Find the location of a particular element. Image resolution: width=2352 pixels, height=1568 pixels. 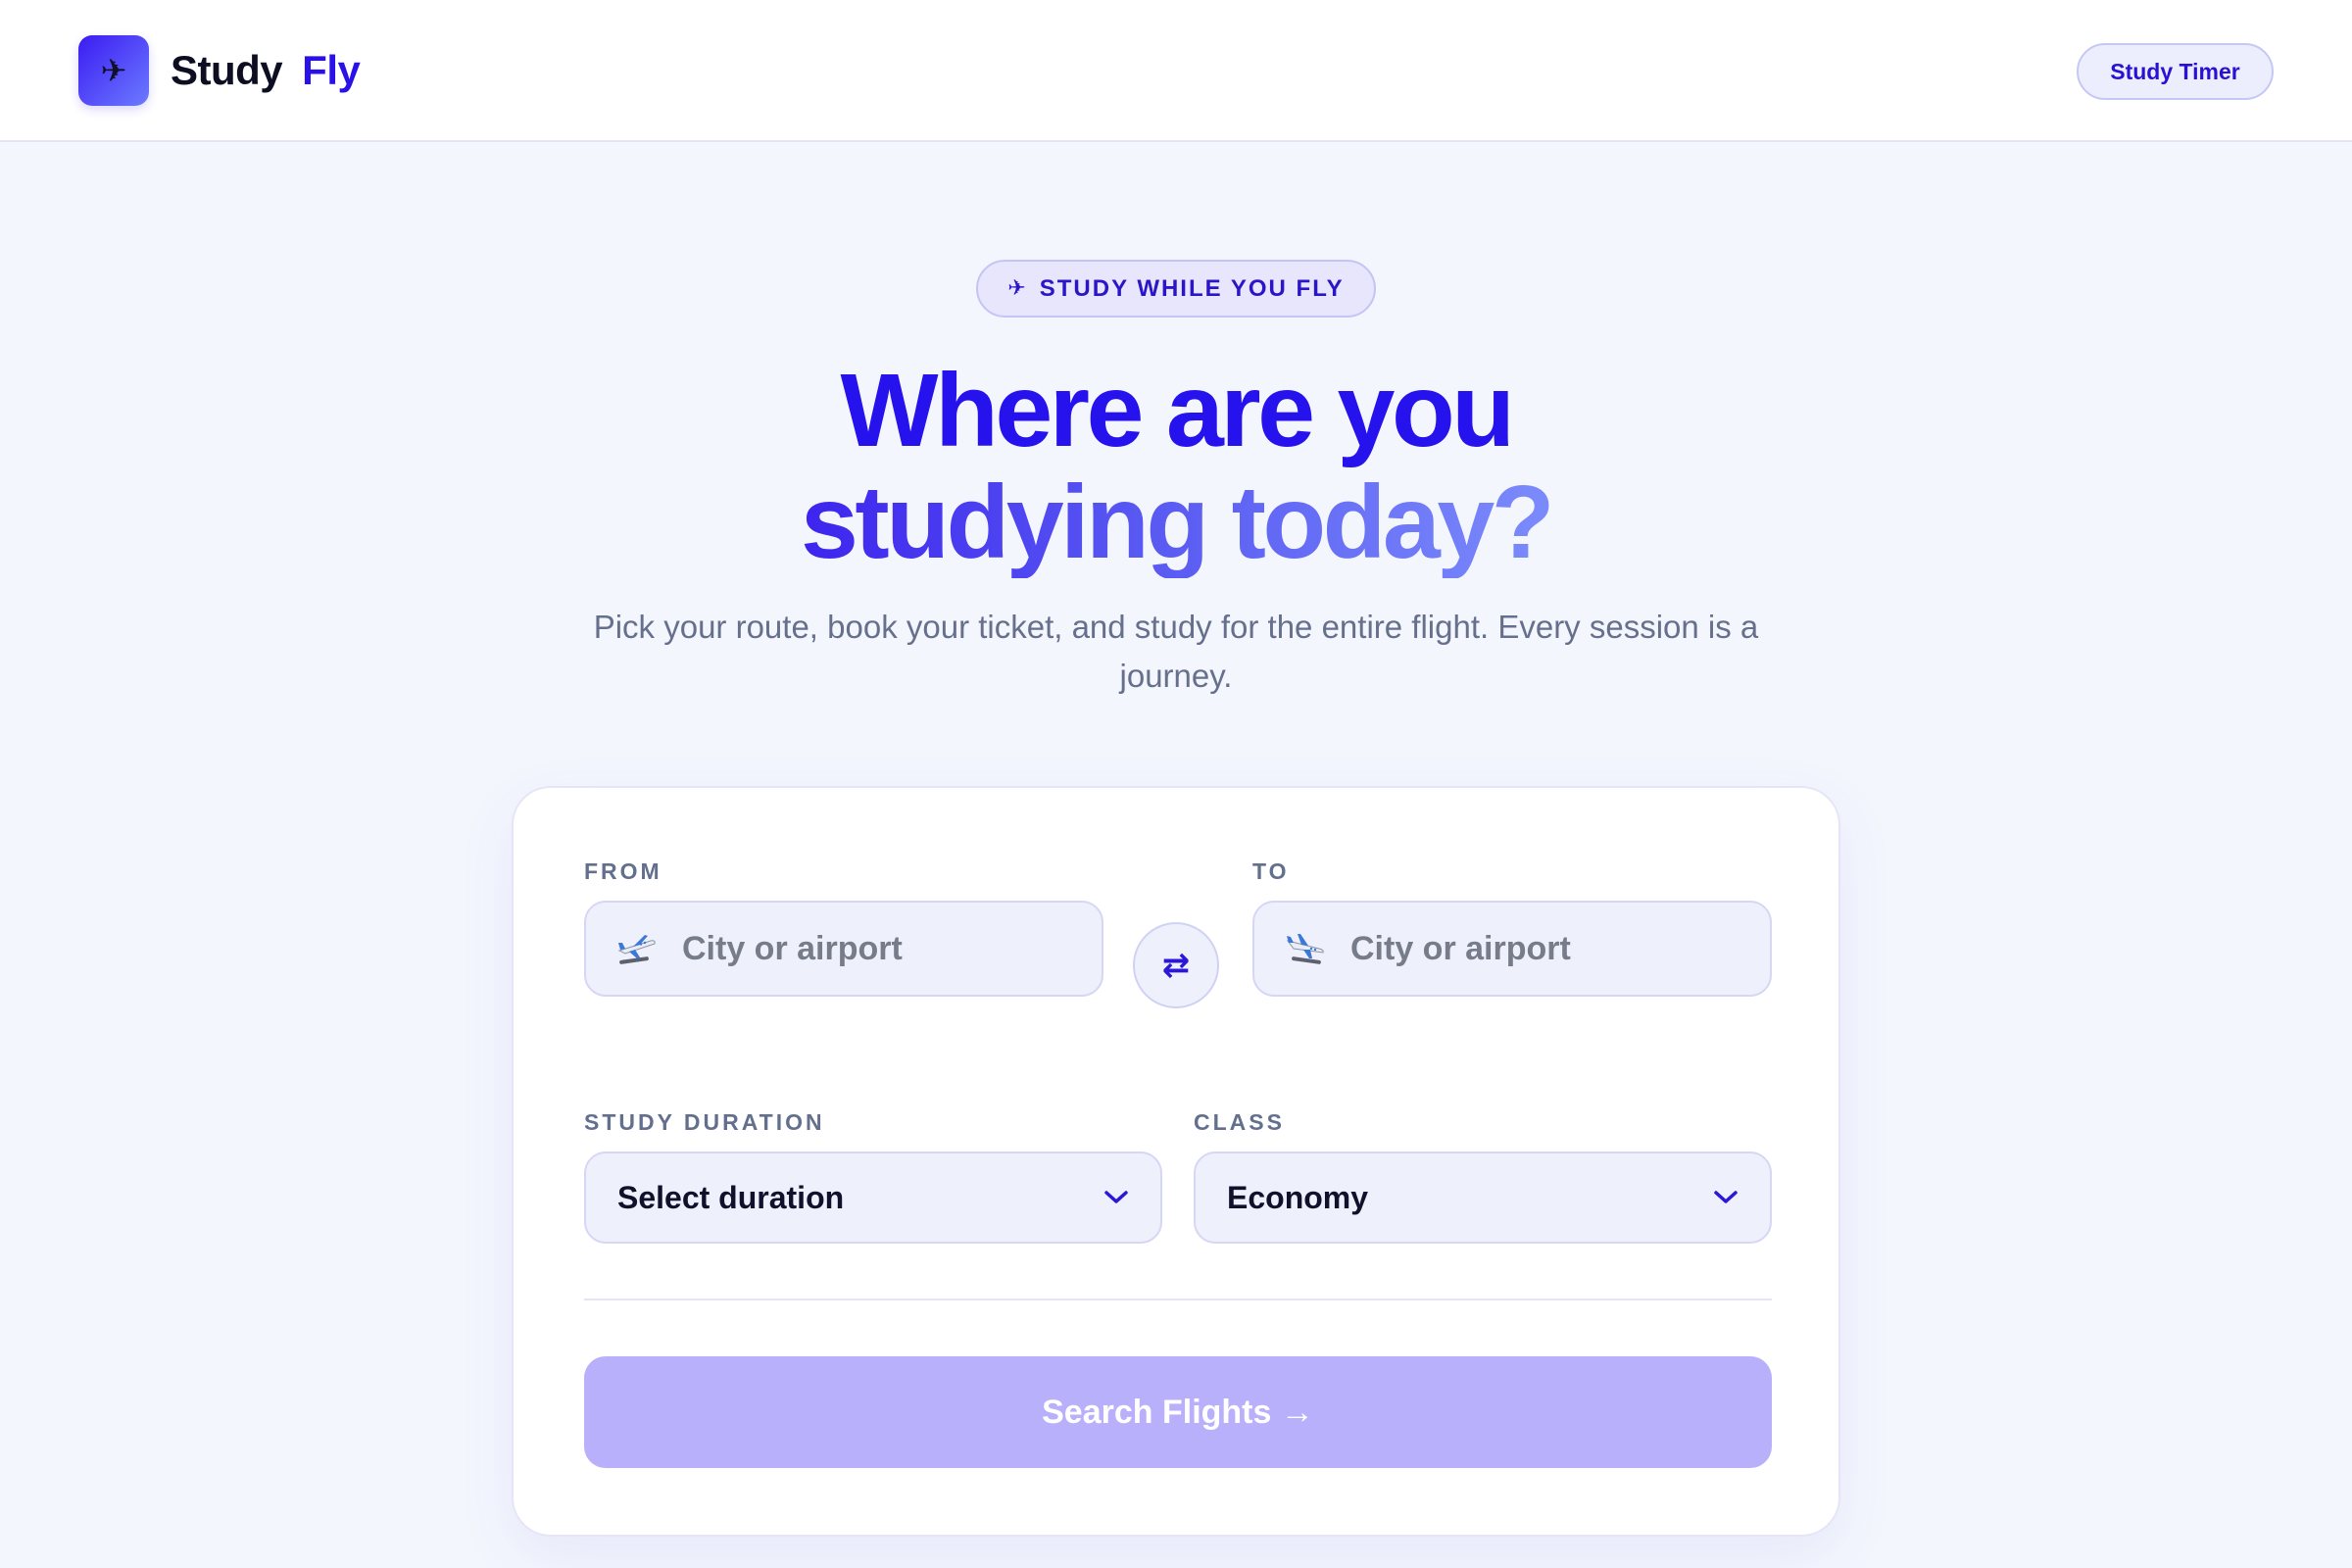

search-flights-button: Search Flights → is located at coordinates (1178, 1412).